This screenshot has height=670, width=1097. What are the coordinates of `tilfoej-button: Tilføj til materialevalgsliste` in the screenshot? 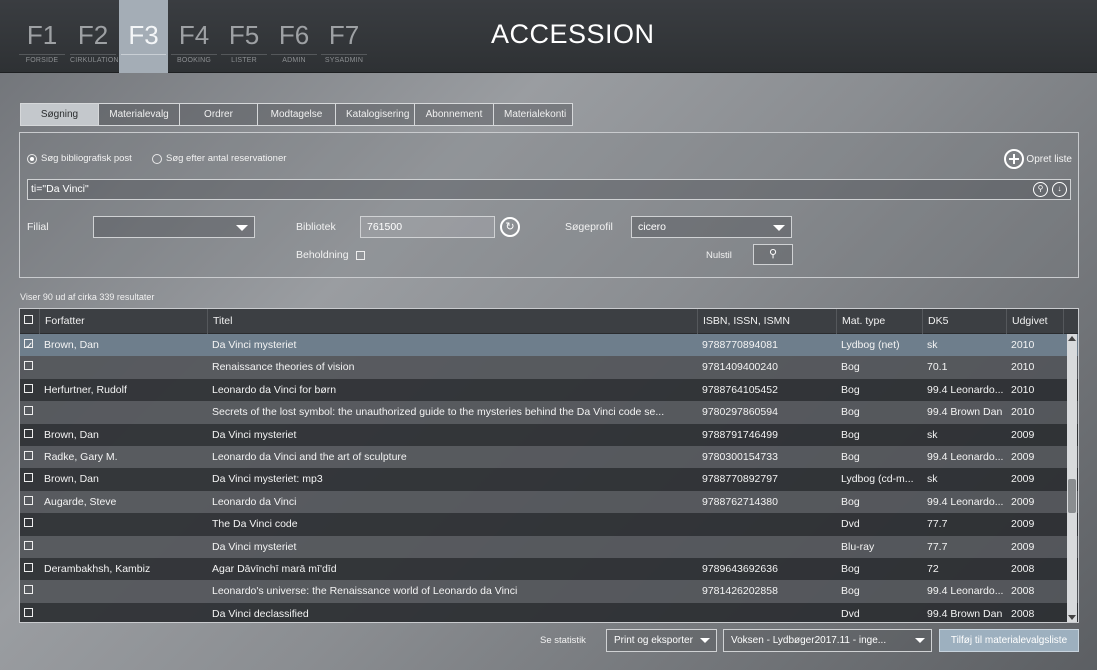 It's located at (1009, 640).